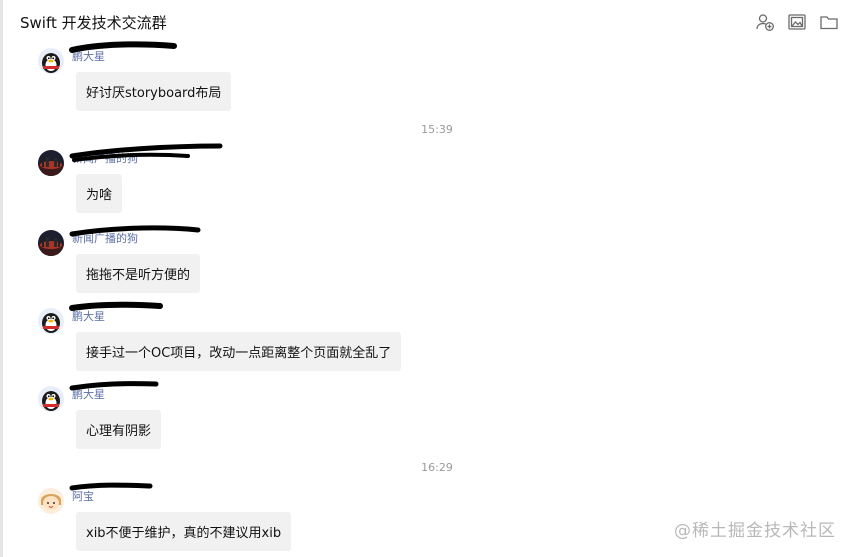 Image resolution: width=854 pixels, height=557 pixels. What do you see at coordinates (154, 91) in the screenshot?
I see `message-bubble: 好讨厌storyboard布局` at bounding box center [154, 91].